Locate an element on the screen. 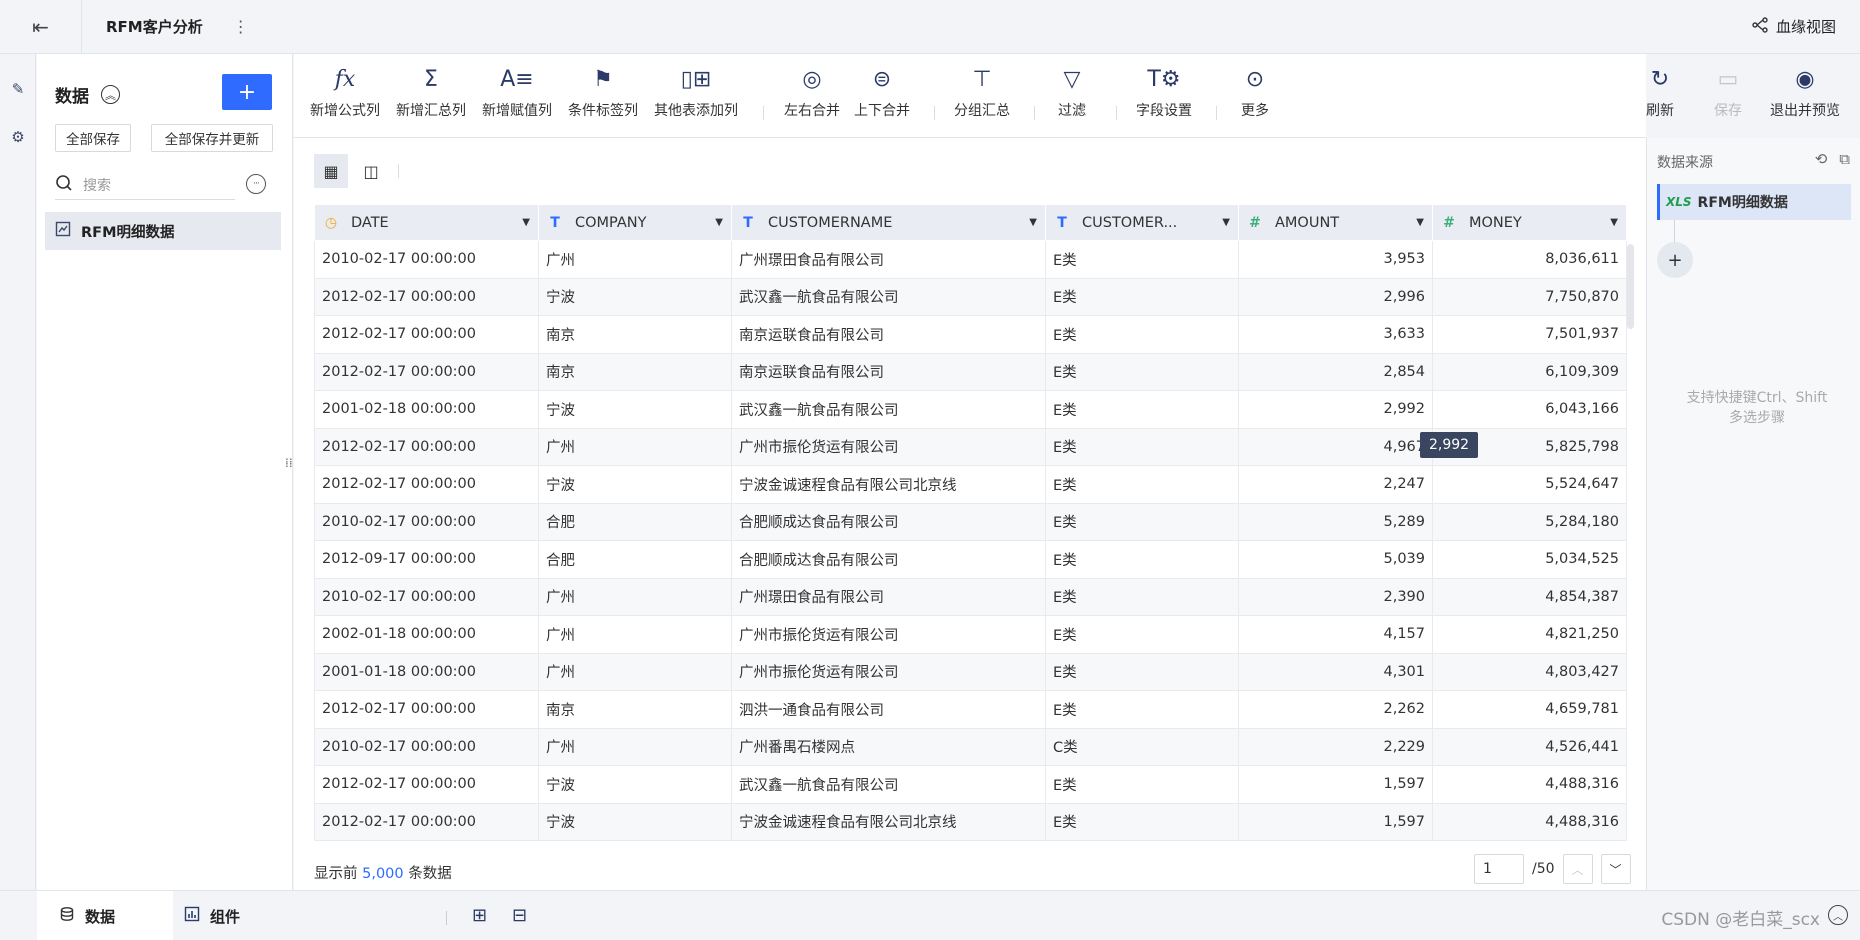  column-header: # MONEY ▼ is located at coordinates (1529, 222).